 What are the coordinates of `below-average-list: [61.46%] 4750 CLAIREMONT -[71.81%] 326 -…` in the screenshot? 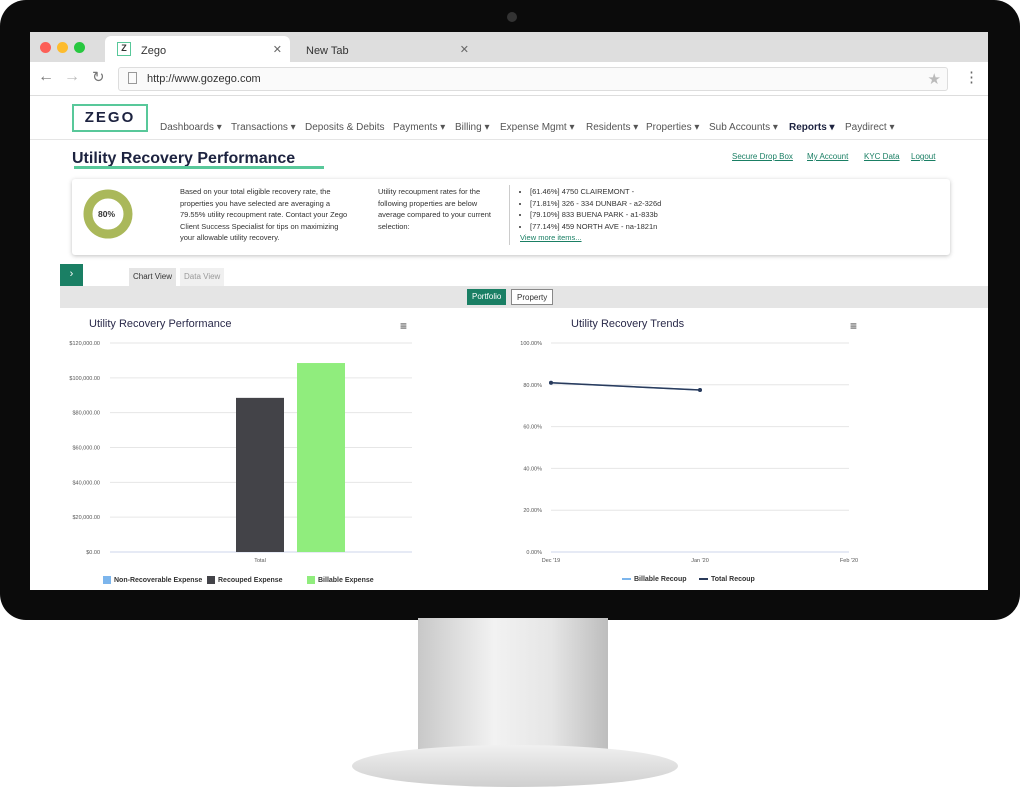 It's located at (680, 209).